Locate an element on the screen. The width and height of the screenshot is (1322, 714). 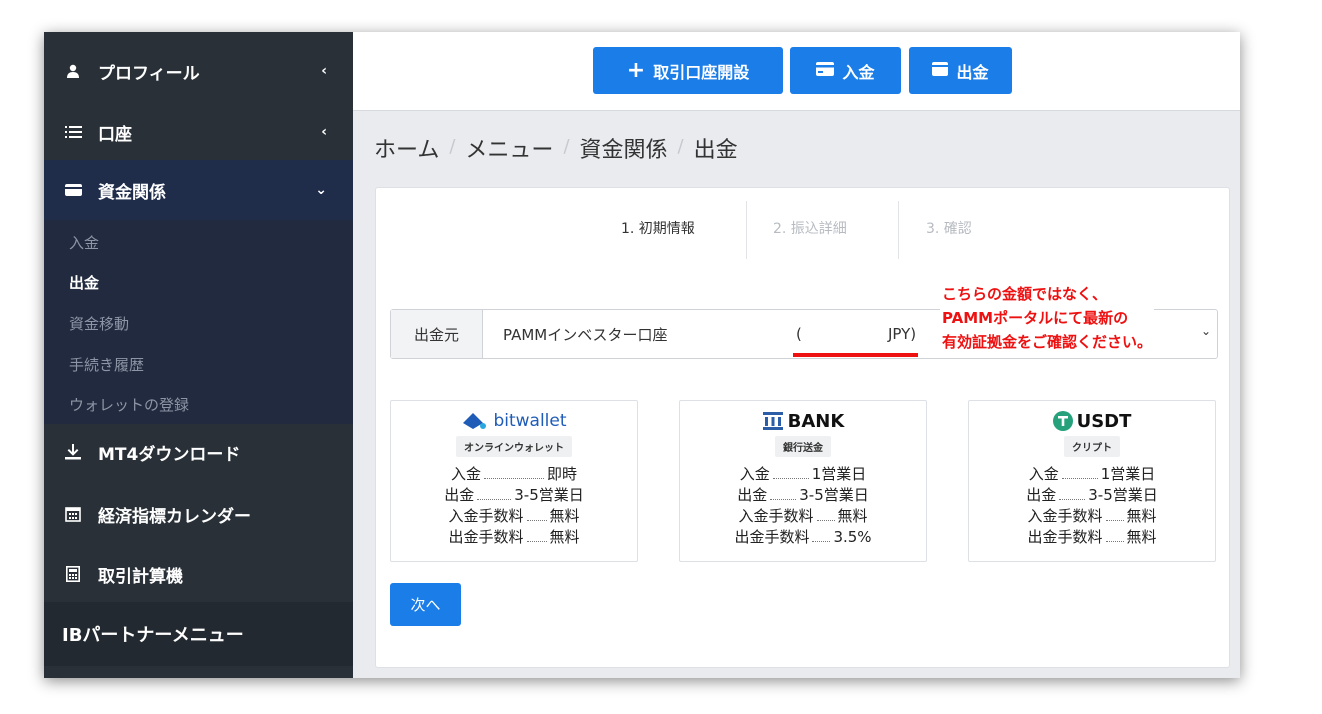
sidebar-item-profile: プロフィール ‹ is located at coordinates (198, 71).